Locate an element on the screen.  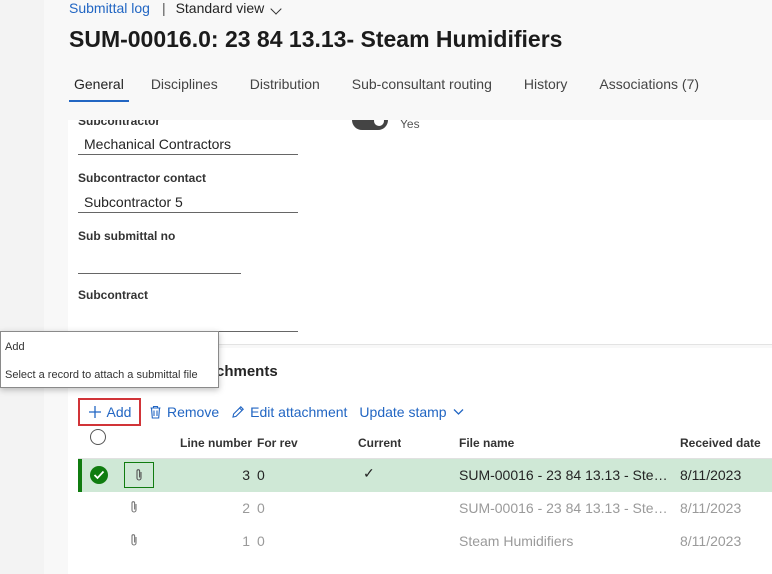
update-stamp-label: Update stamp is located at coordinates (403, 412).